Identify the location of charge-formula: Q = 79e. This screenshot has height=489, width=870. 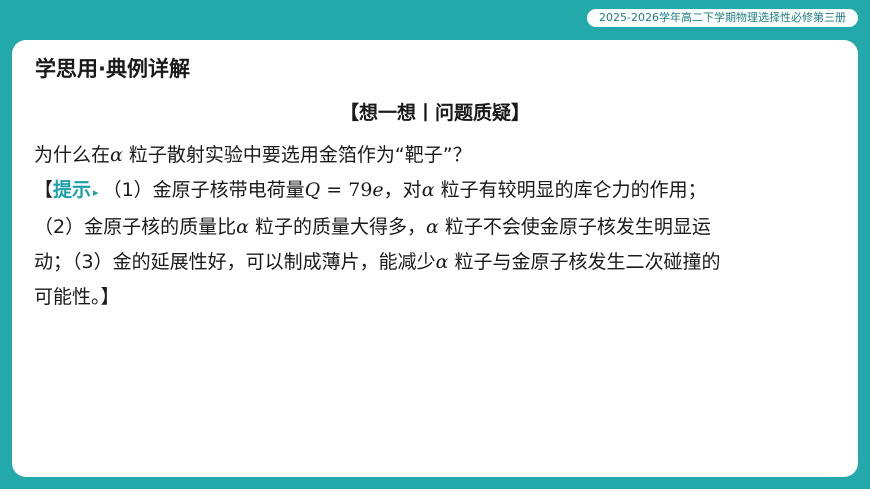
(344, 190).